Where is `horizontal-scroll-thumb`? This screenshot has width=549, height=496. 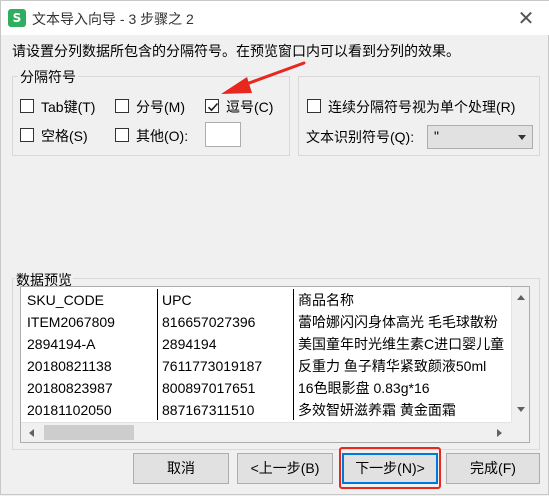
horizontal-scroll-thumb is located at coordinates (89, 432).